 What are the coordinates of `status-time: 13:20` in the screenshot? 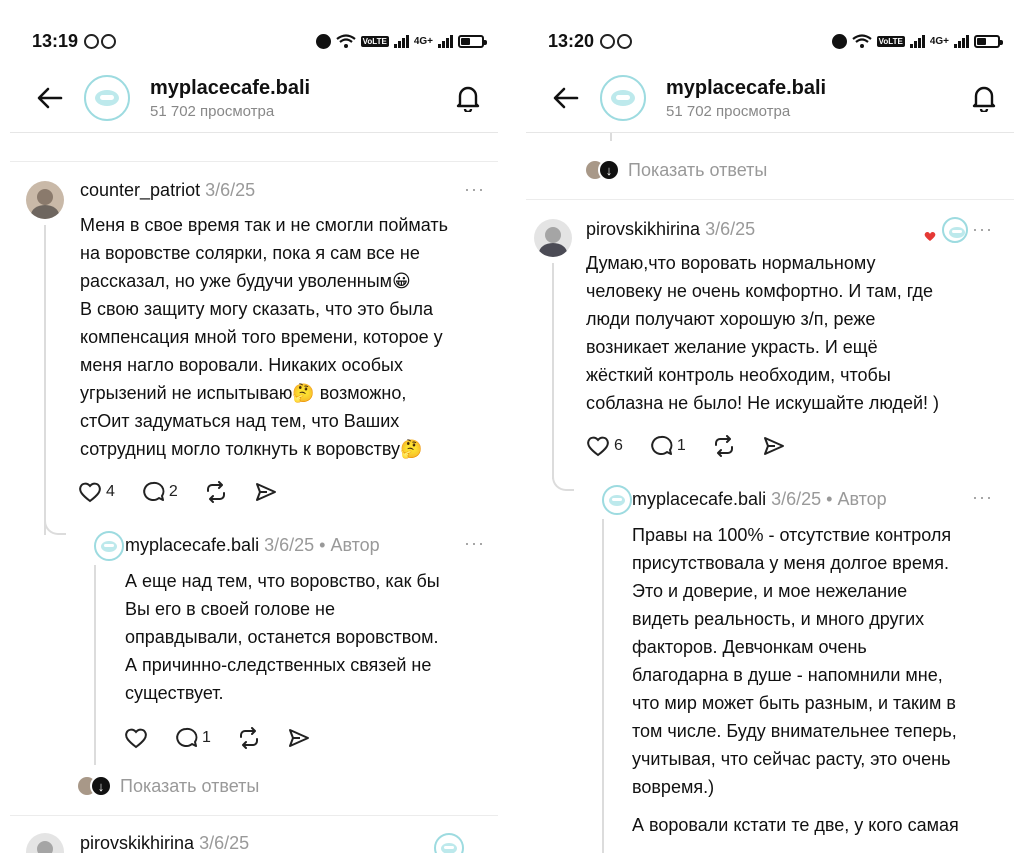 It's located at (571, 40).